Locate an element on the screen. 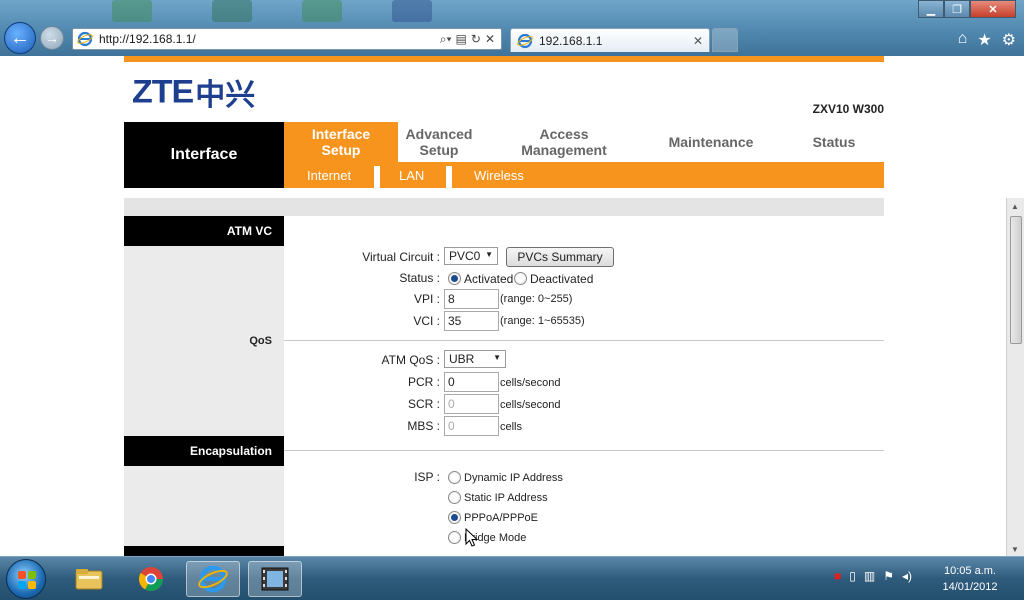 The width and height of the screenshot is (1024, 600). back-button: ← is located at coordinates (20, 38).